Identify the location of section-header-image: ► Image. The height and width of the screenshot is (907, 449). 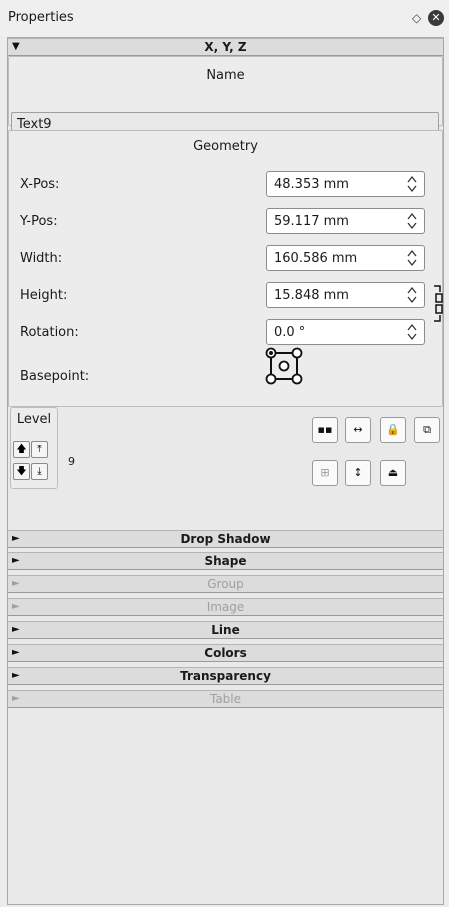
(225, 607).